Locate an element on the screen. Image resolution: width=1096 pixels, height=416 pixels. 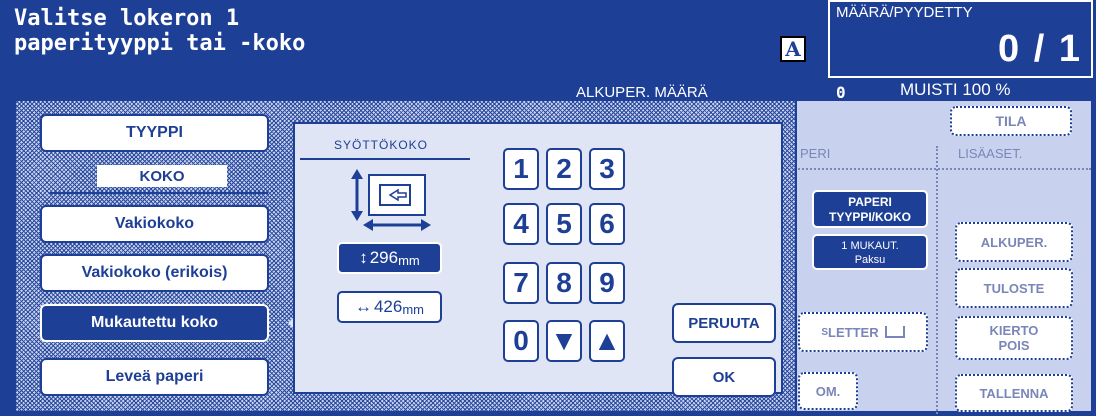
paper-button-line2: TYYPPI/KOKO is located at coordinates (869, 217).